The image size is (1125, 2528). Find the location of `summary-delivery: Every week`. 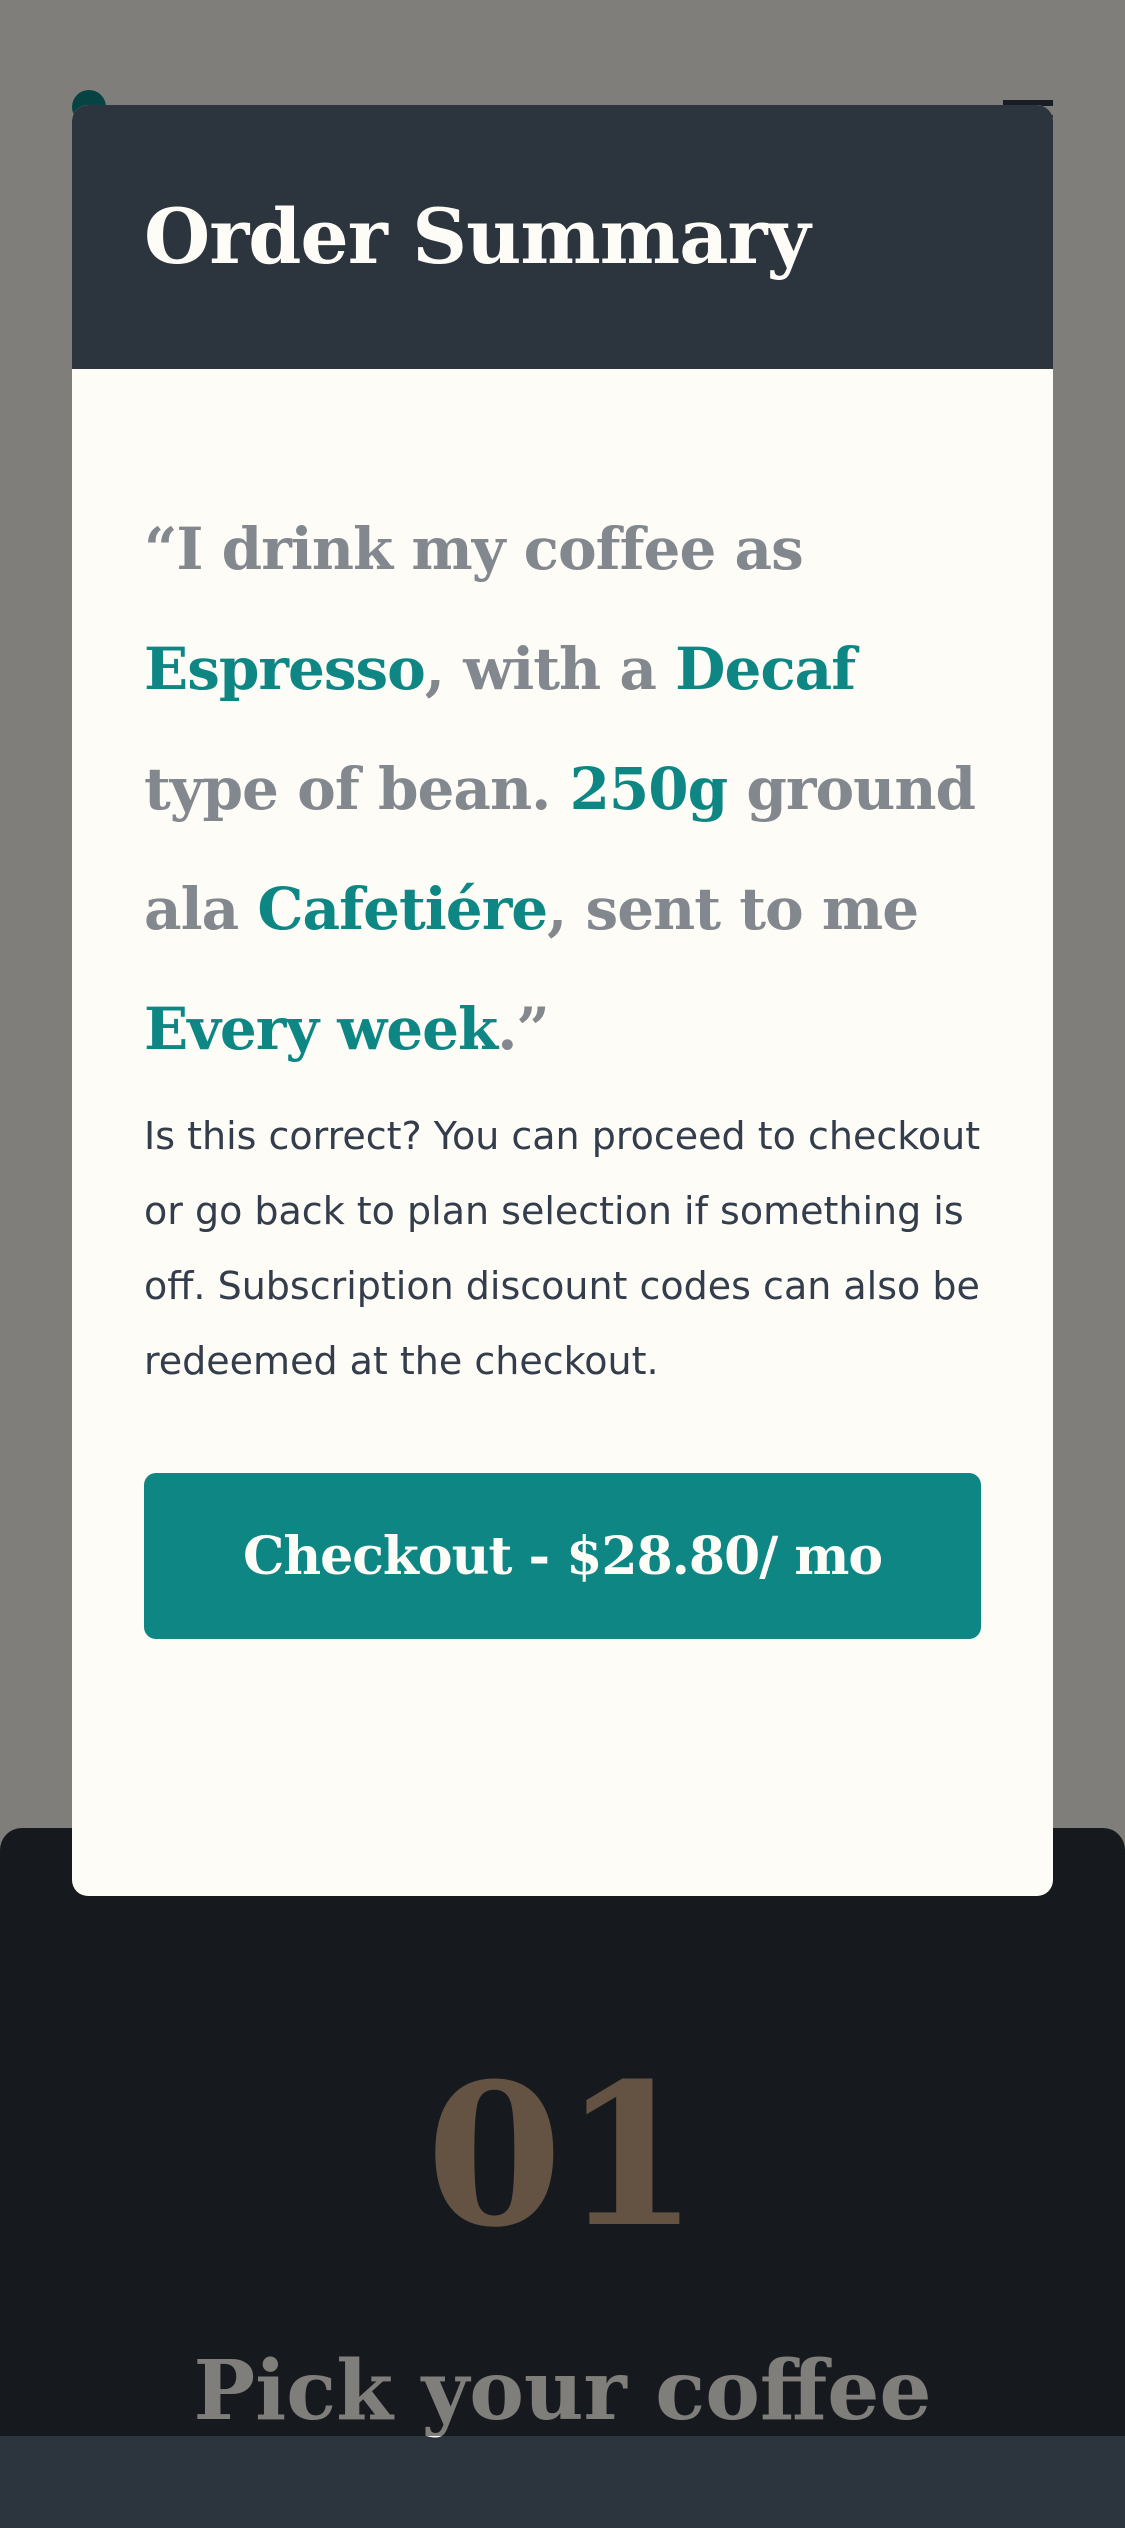

summary-delivery: Every week is located at coordinates (321, 1029).